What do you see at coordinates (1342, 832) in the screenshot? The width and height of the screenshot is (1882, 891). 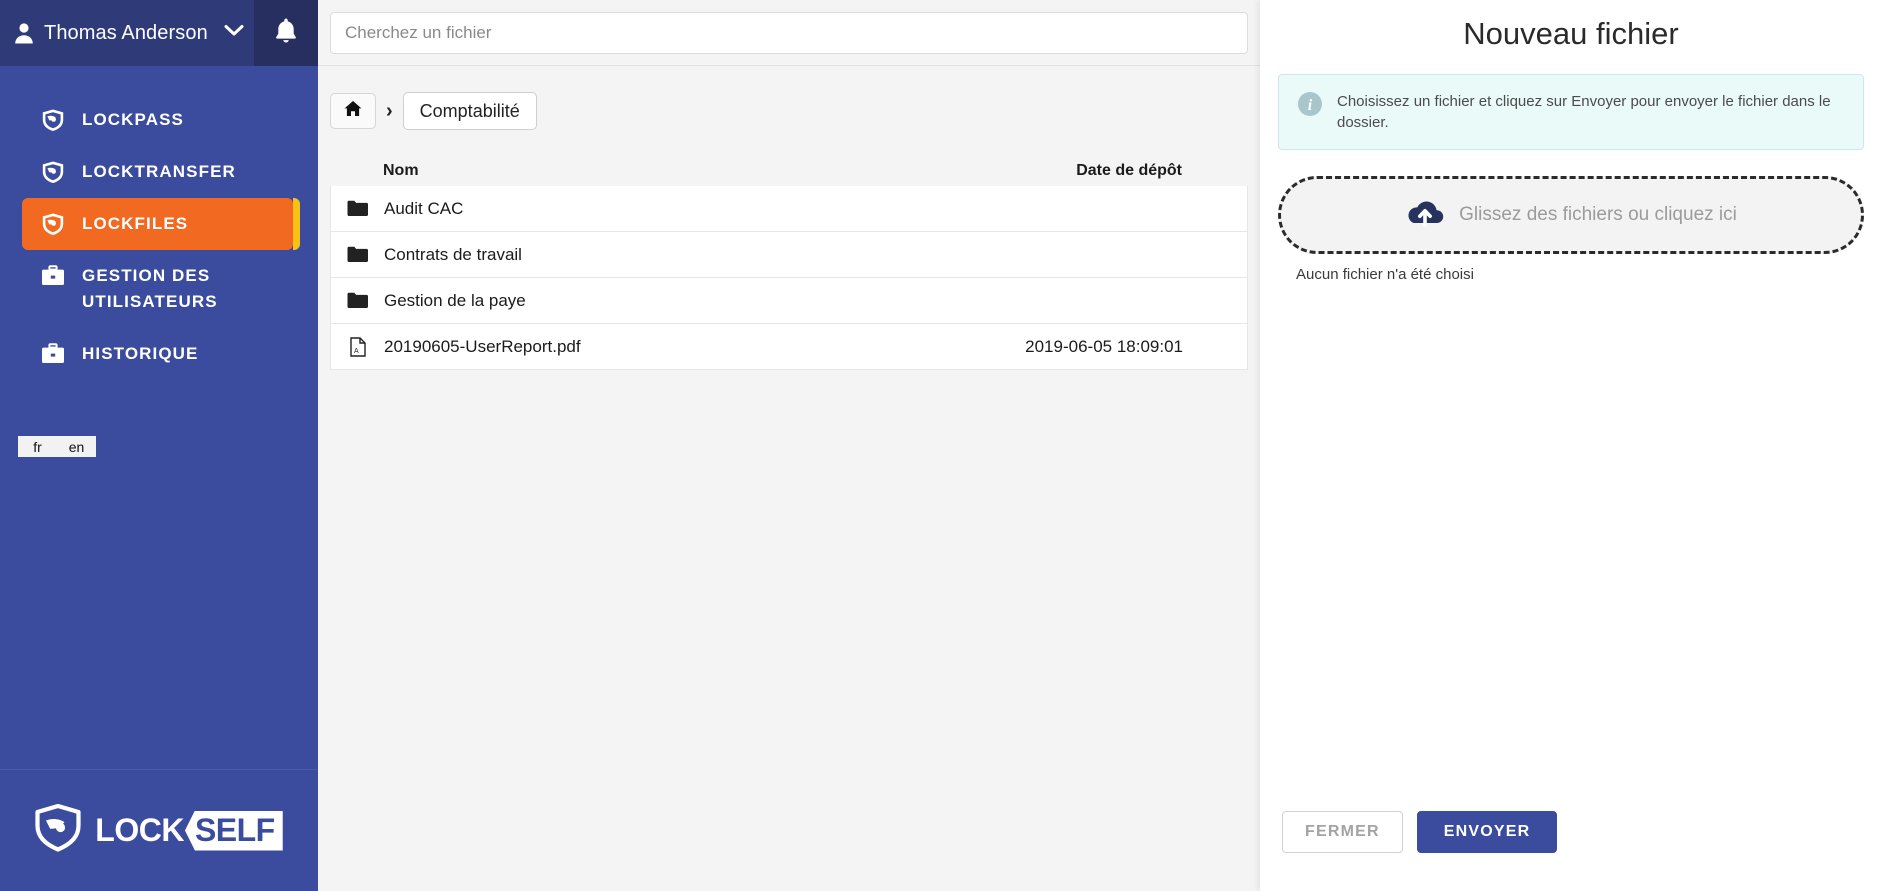 I see `close-button: FERMER` at bounding box center [1342, 832].